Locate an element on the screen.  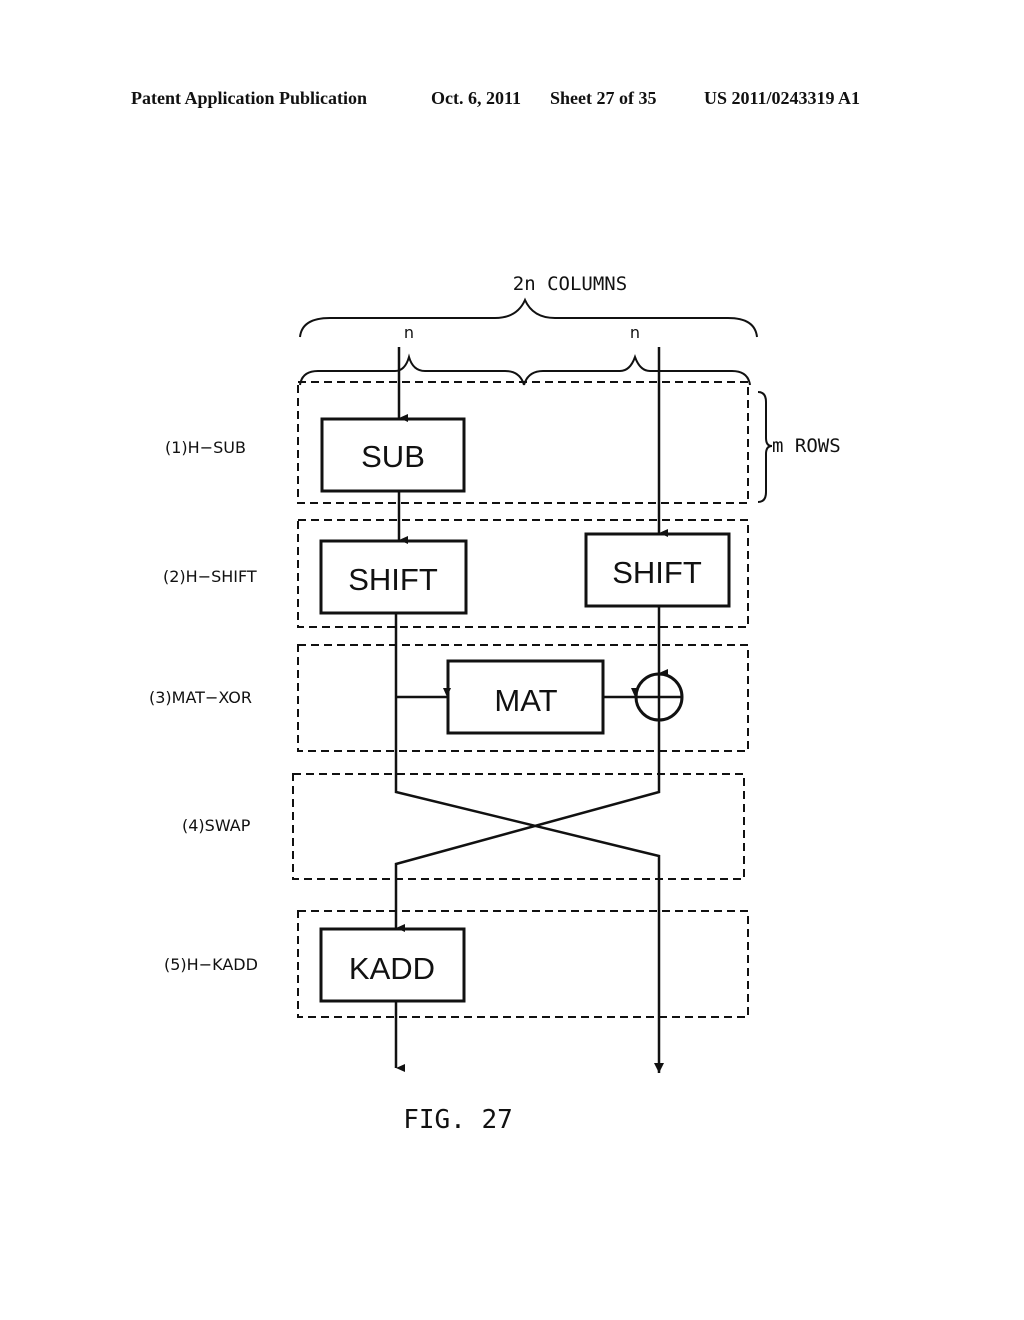
right-half-brace is located at coordinates (637, 370).